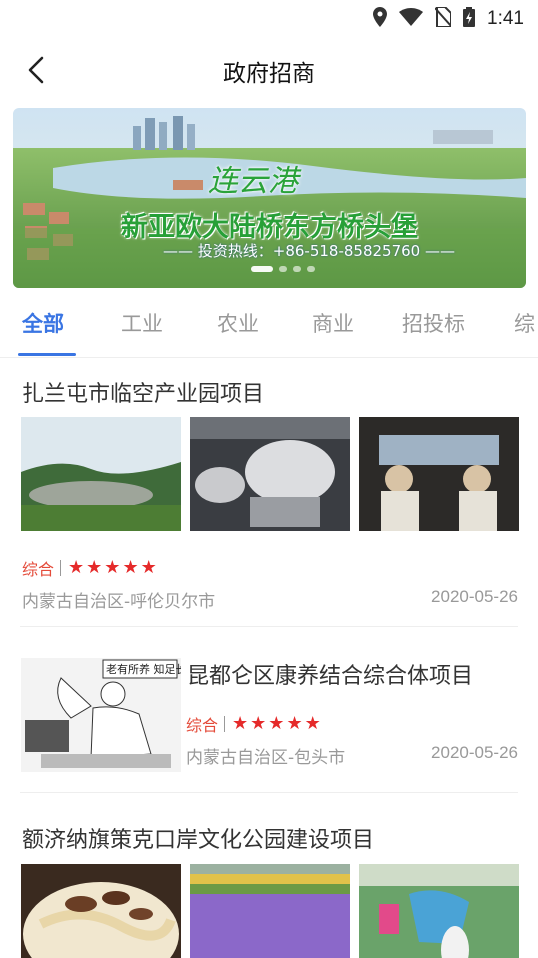 The width and height of the screenshot is (538, 958). Describe the element at coordinates (143, 394) in the screenshot. I see `project-title: 扎兰屯市临空产业园项目` at that location.